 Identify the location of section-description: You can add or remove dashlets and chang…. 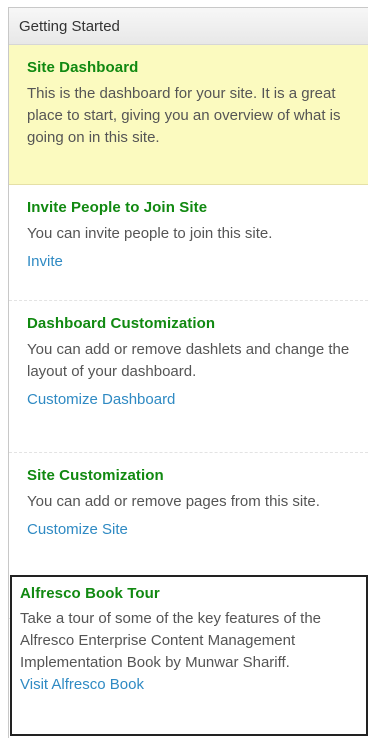
(188, 360).